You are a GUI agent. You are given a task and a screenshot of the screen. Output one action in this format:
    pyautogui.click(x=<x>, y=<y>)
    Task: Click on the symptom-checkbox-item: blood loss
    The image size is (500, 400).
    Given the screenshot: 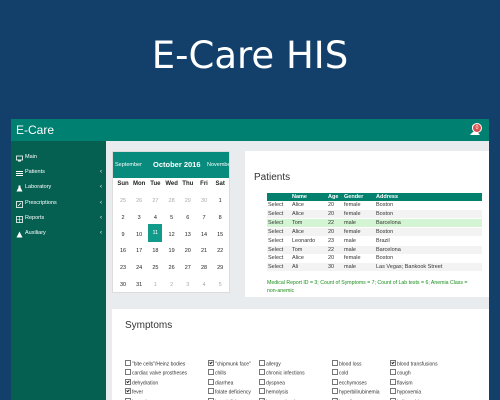 What is the action you would take?
    pyautogui.click(x=347, y=364)
    